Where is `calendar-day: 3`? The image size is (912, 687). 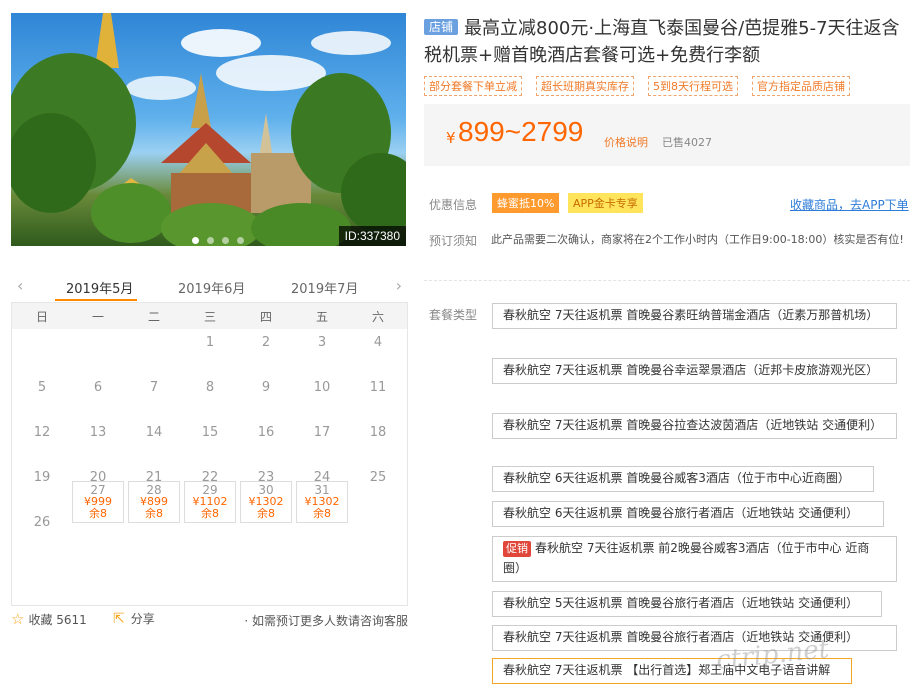 calendar-day: 3 is located at coordinates (322, 342).